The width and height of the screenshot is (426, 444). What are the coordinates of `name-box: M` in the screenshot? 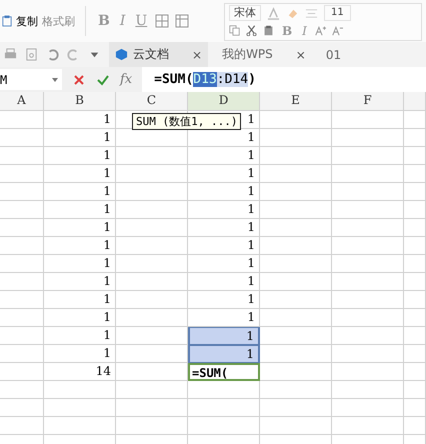 It's located at (31, 79).